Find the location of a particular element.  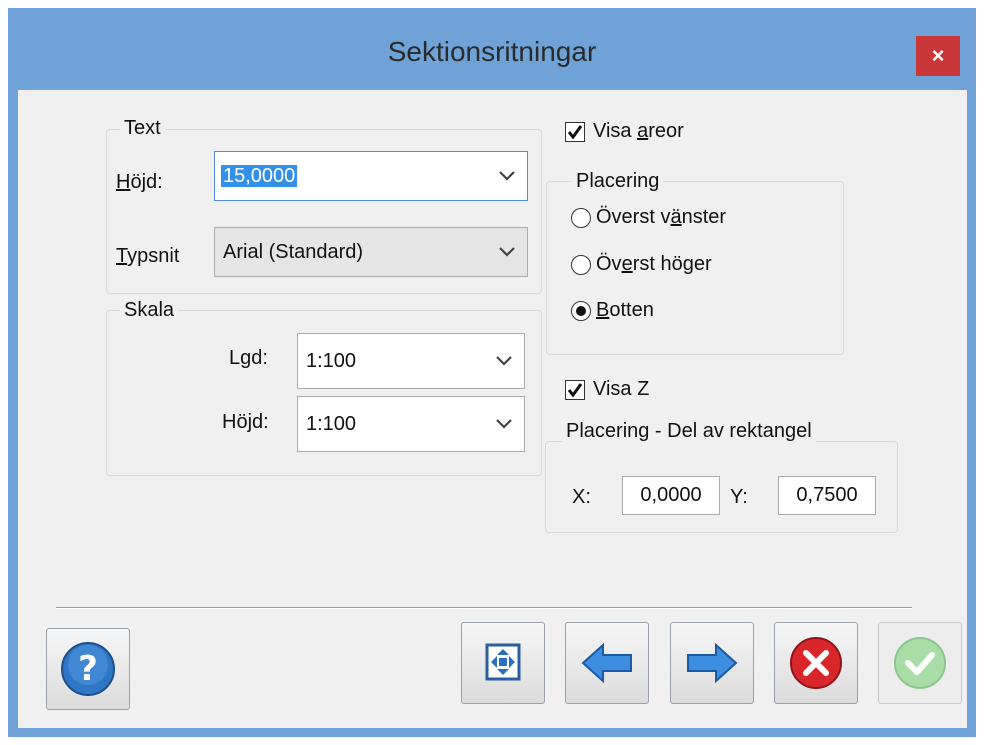

font-value: Arial (Standard) is located at coordinates (293, 252).